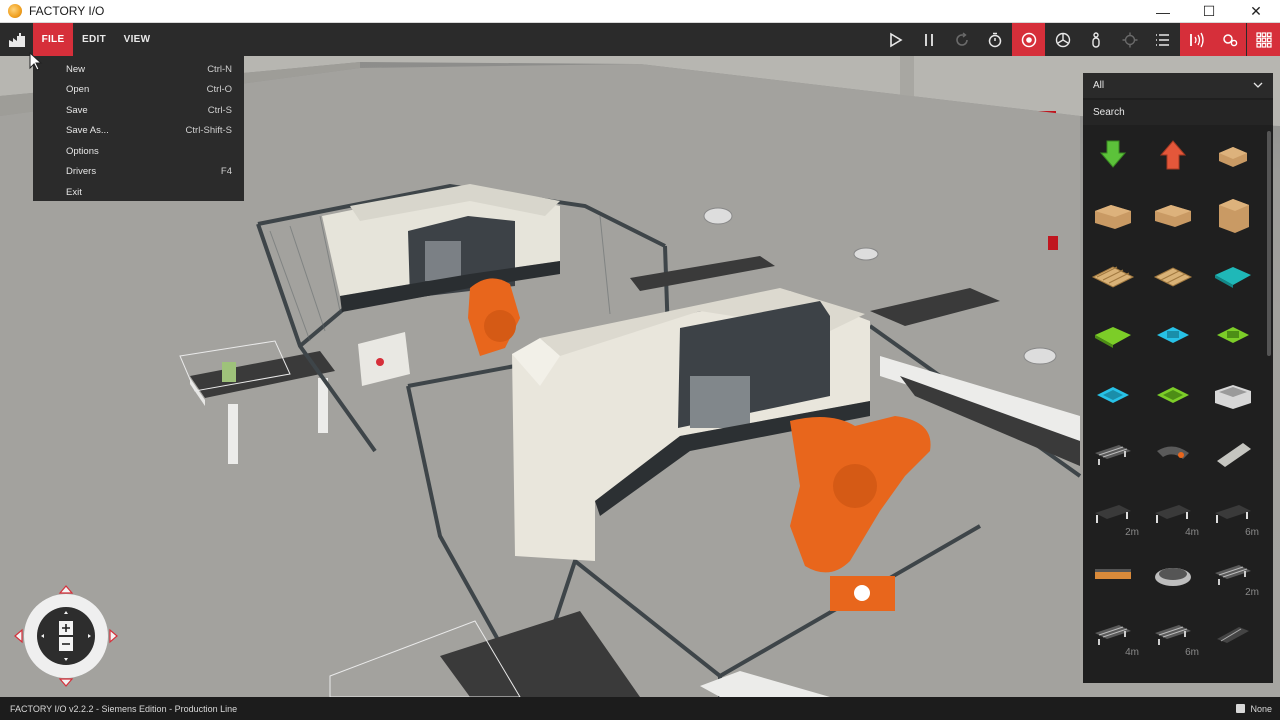  What do you see at coordinates (1062, 39) in the screenshot?
I see `fly-camera-icon` at bounding box center [1062, 39].